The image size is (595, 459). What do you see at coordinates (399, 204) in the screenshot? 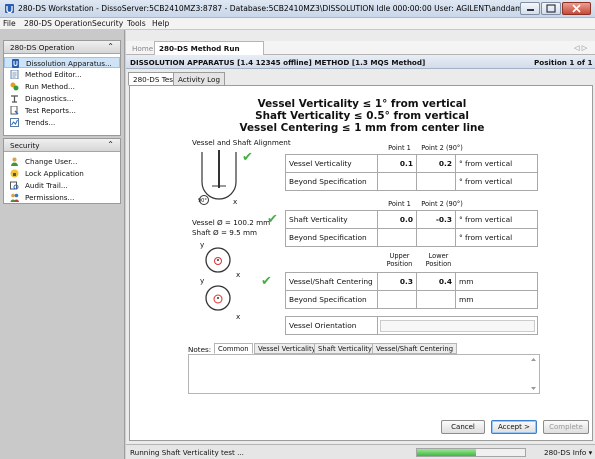
I see `sv-col-point1: Point 1` at bounding box center [399, 204].